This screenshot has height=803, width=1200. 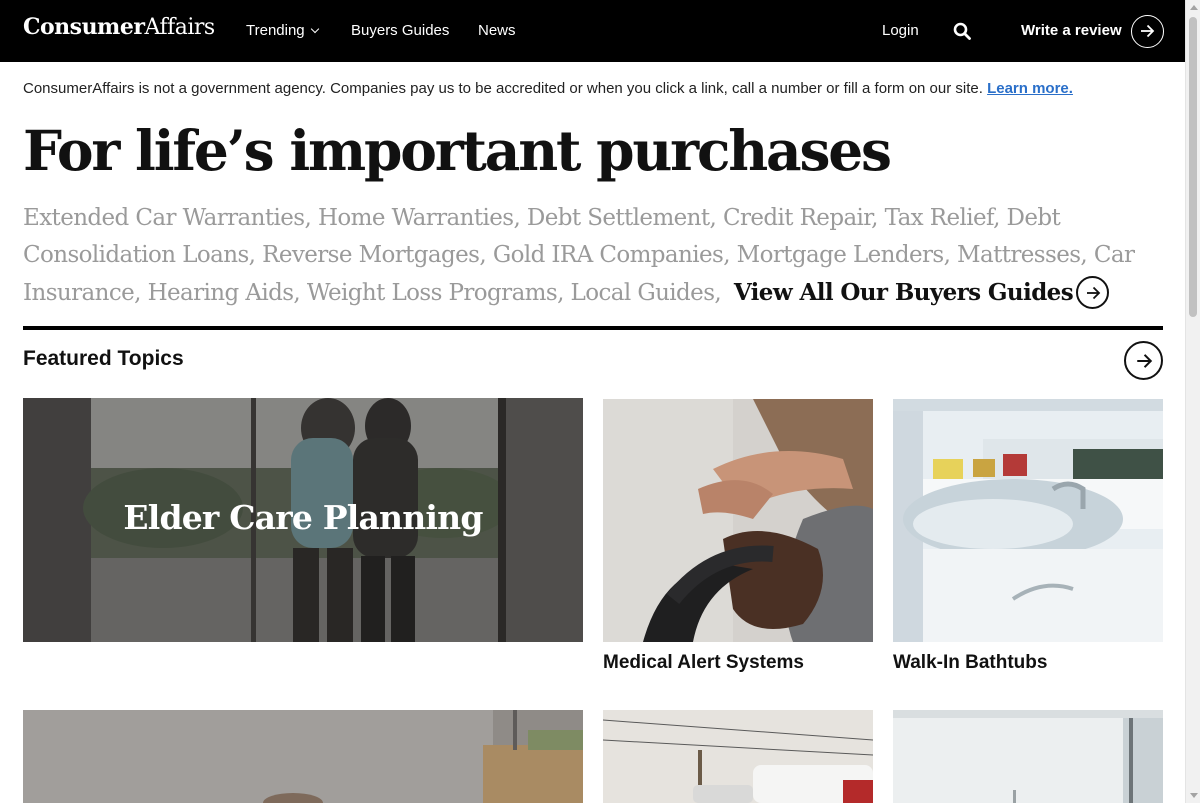 What do you see at coordinates (922, 292) in the screenshot?
I see `view-all-buyers-guides-link: View All Our Buyers Guides` at bounding box center [922, 292].